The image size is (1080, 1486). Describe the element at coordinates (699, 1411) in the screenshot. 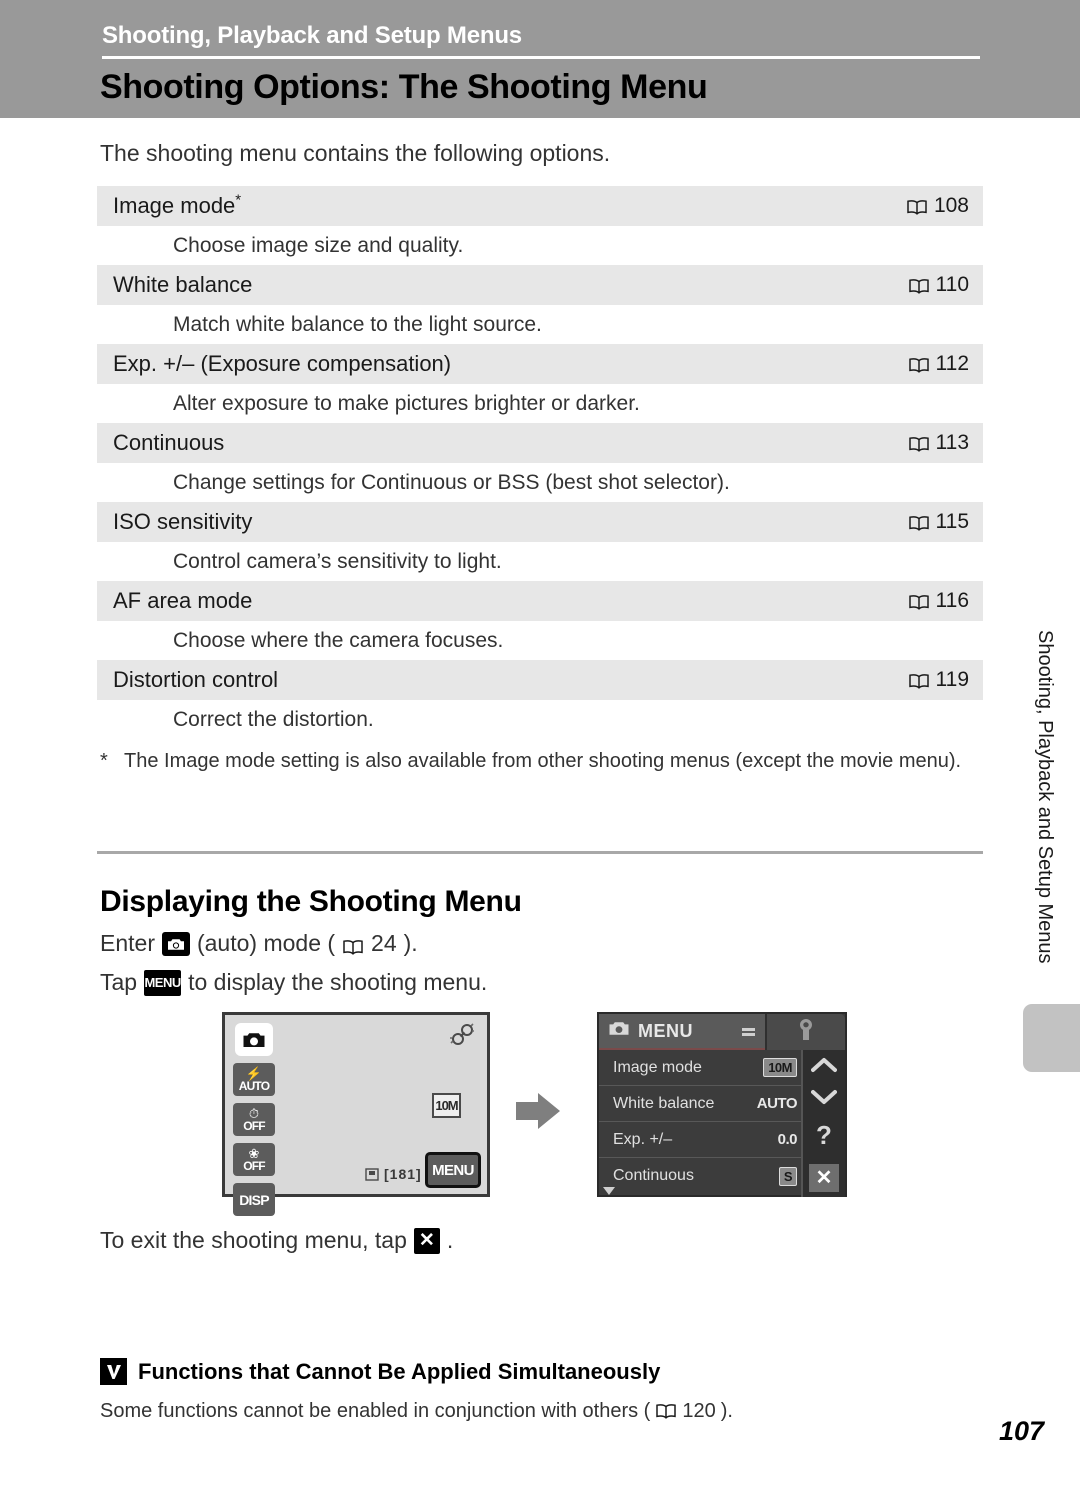

I see `note-body-ref: 120` at that location.